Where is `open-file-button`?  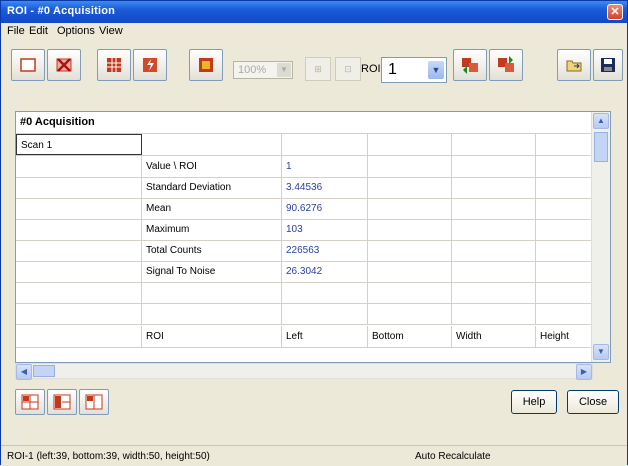 open-file-button is located at coordinates (574, 65).